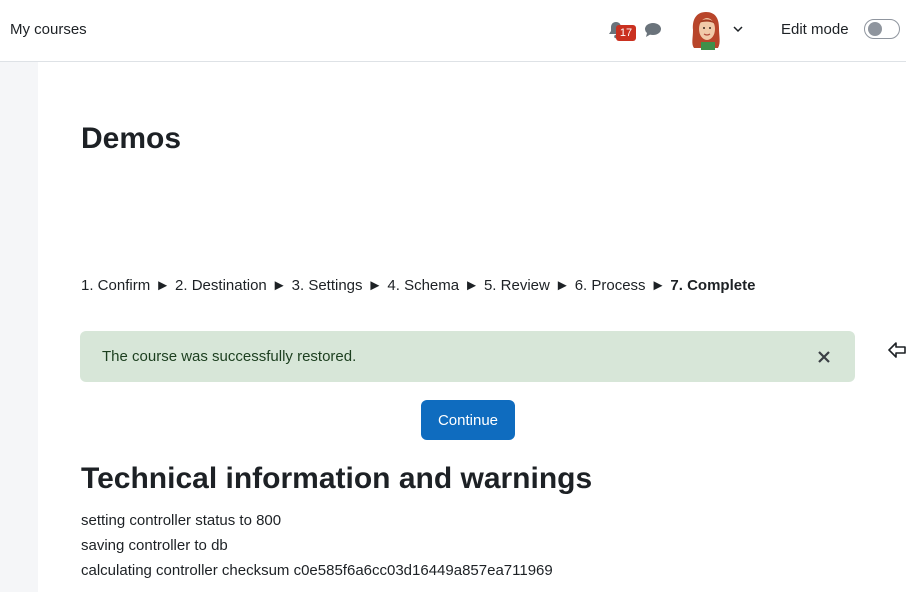 The width and height of the screenshot is (906, 592). I want to click on step-item: 3. Settings, so click(327, 285).